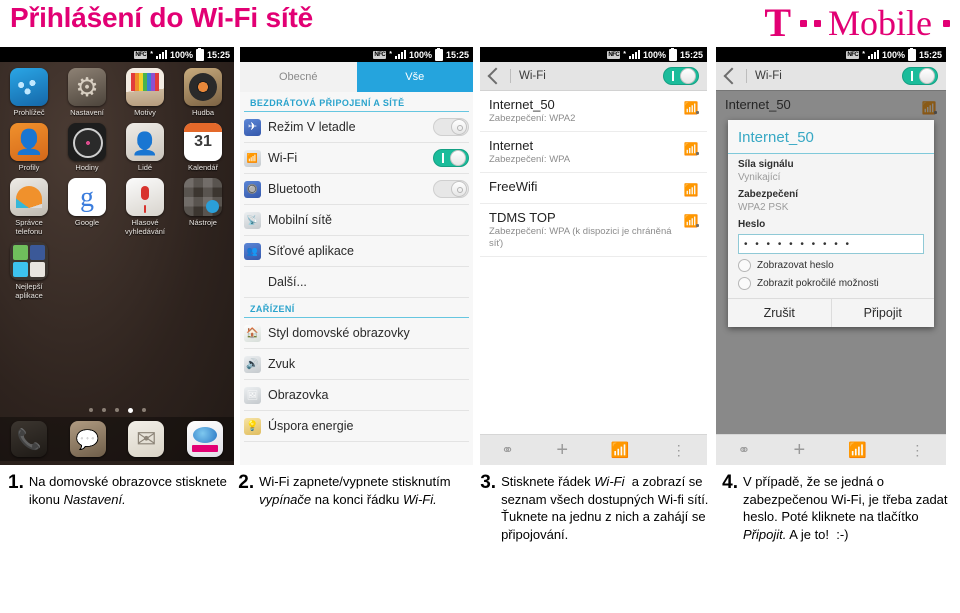  What do you see at coordinates (145, 207) in the screenshot?
I see `app-shortcut: Hlasové vyhledávání` at bounding box center [145, 207].